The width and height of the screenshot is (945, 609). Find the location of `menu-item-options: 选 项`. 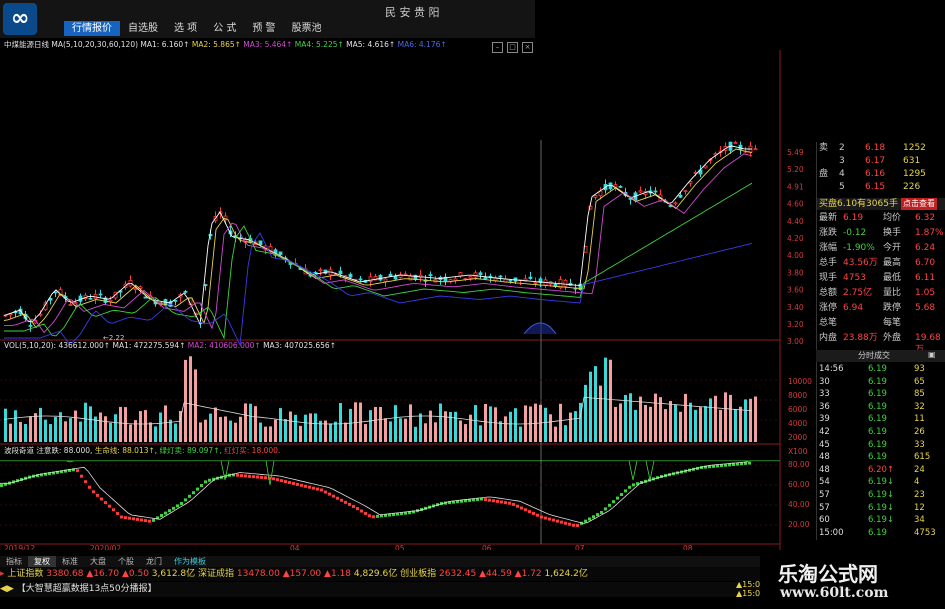

menu-item-options: 选 项 is located at coordinates (185, 28).